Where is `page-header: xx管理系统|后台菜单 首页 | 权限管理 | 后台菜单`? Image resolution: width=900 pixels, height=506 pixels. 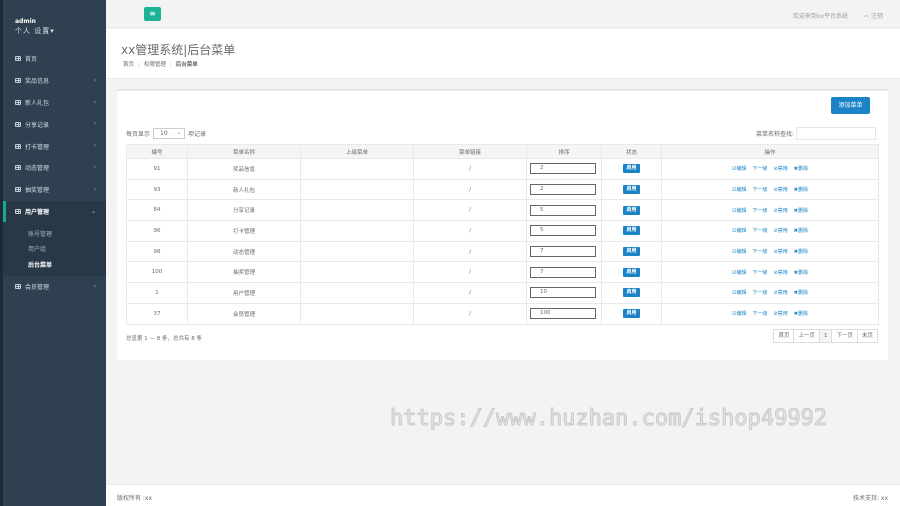
page-header: xx管理系统|后台菜单 首页 | 权限管理 | 后台菜单 is located at coordinates (503, 54).